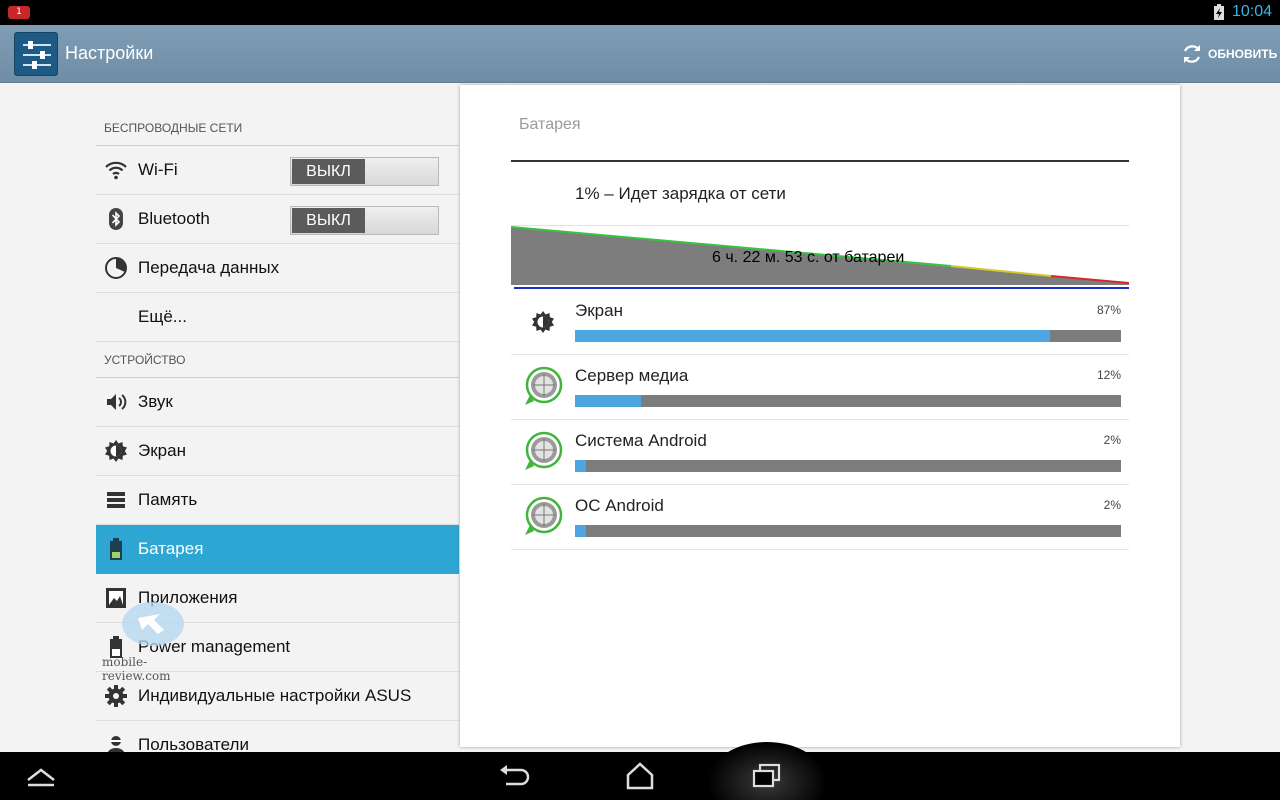 The width and height of the screenshot is (1280, 800). Describe the element at coordinates (41, 776) in the screenshot. I see `hide-bar-icon` at that location.